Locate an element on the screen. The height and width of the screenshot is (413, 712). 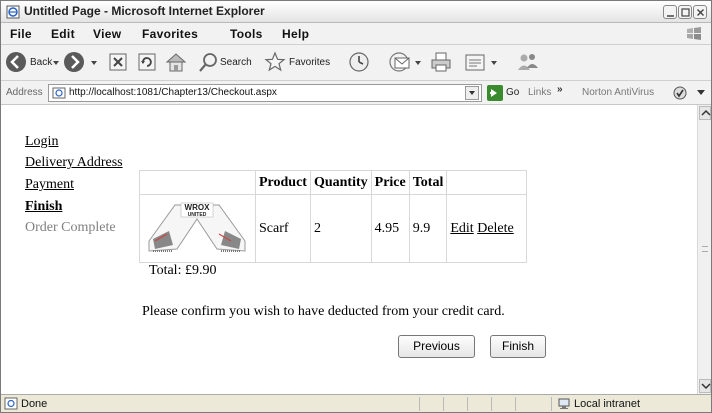
minimize-button is located at coordinates (670, 12).